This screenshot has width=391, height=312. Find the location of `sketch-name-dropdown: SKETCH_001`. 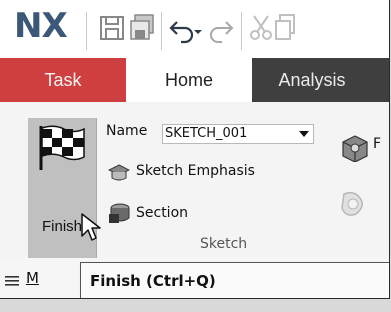

sketch-name-dropdown: SKETCH_001 is located at coordinates (238, 134).